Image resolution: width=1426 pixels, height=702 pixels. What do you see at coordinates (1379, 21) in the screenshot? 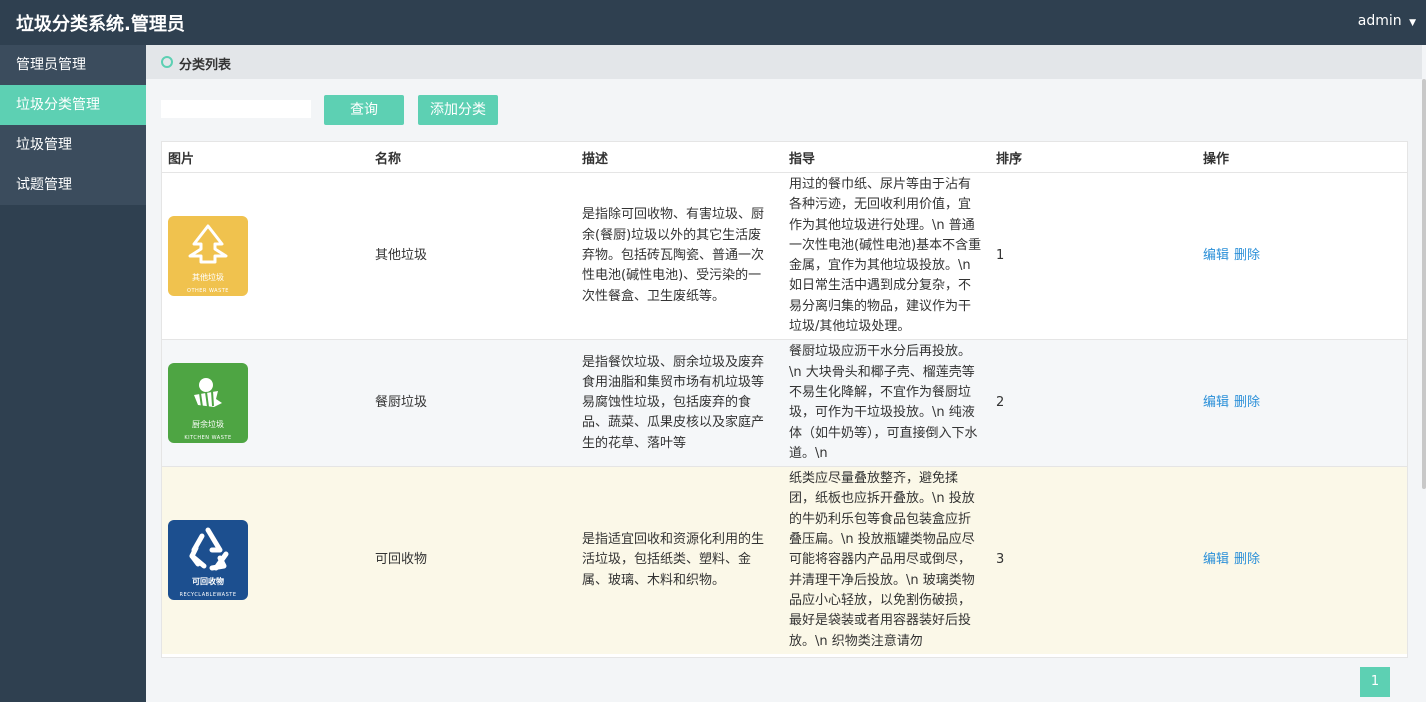
I see `user-name: admin` at bounding box center [1379, 21].